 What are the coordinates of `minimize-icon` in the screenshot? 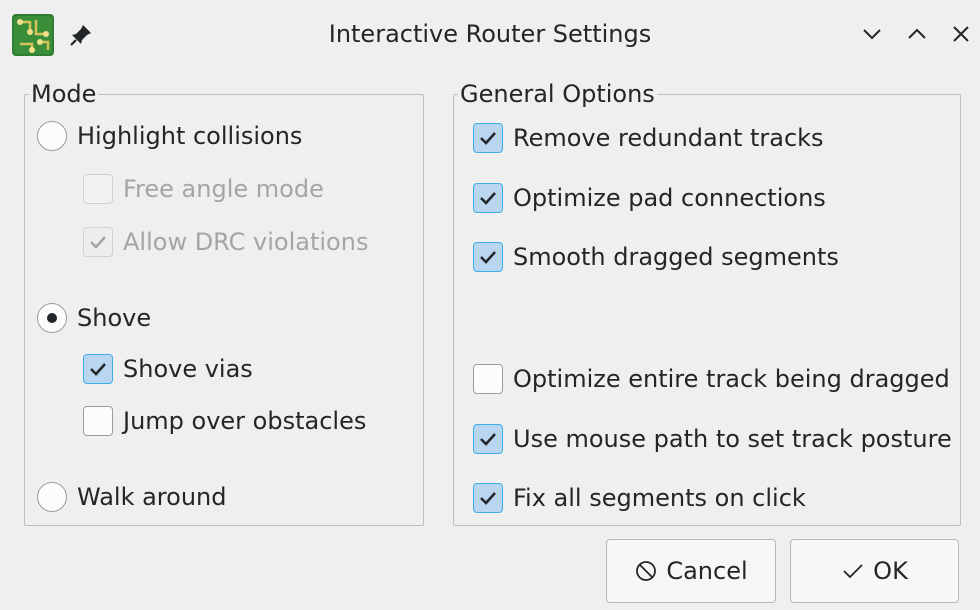 It's located at (872, 34).